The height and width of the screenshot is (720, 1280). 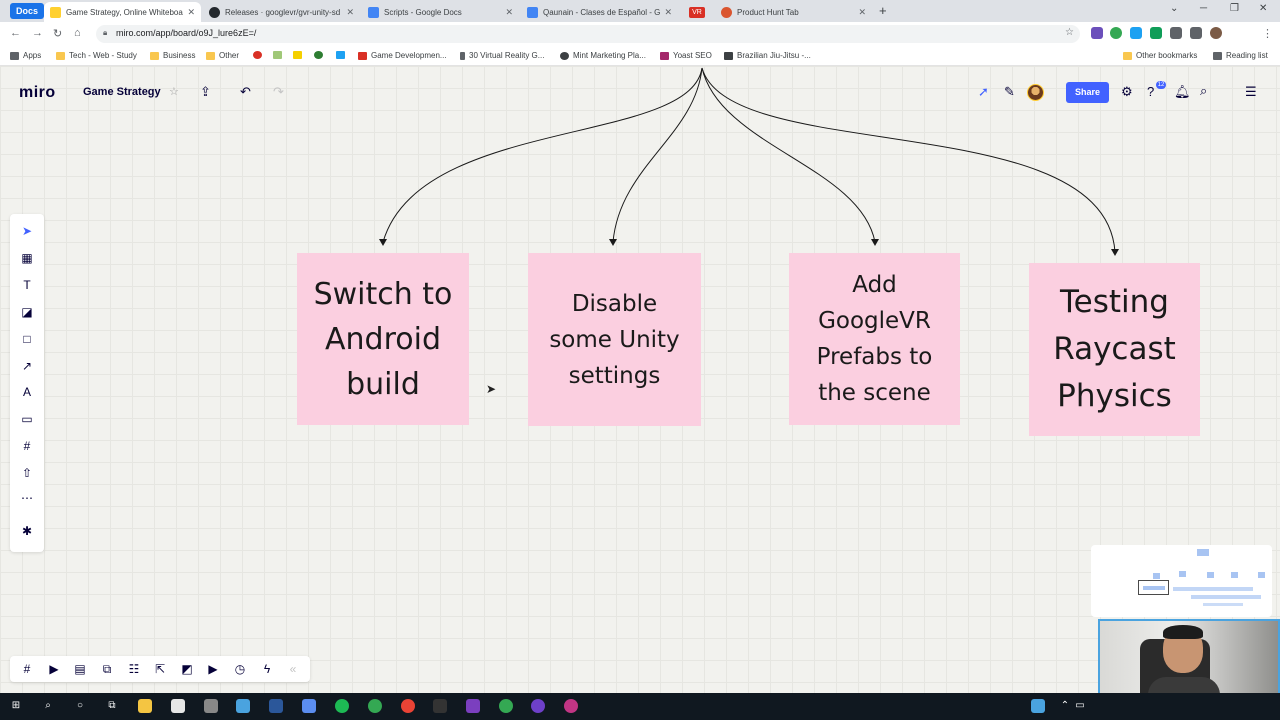 What do you see at coordinates (1240, 55) in the screenshot?
I see `reading-list: Reading list` at bounding box center [1240, 55].